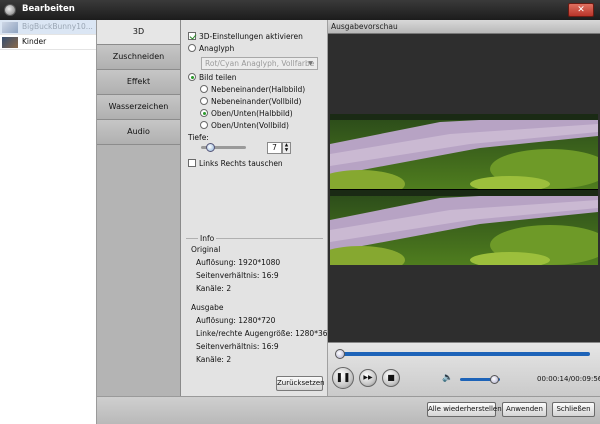 This screenshot has height=424, width=600. Describe the element at coordinates (462, 354) in the screenshot. I see `seek-bar` at that location.